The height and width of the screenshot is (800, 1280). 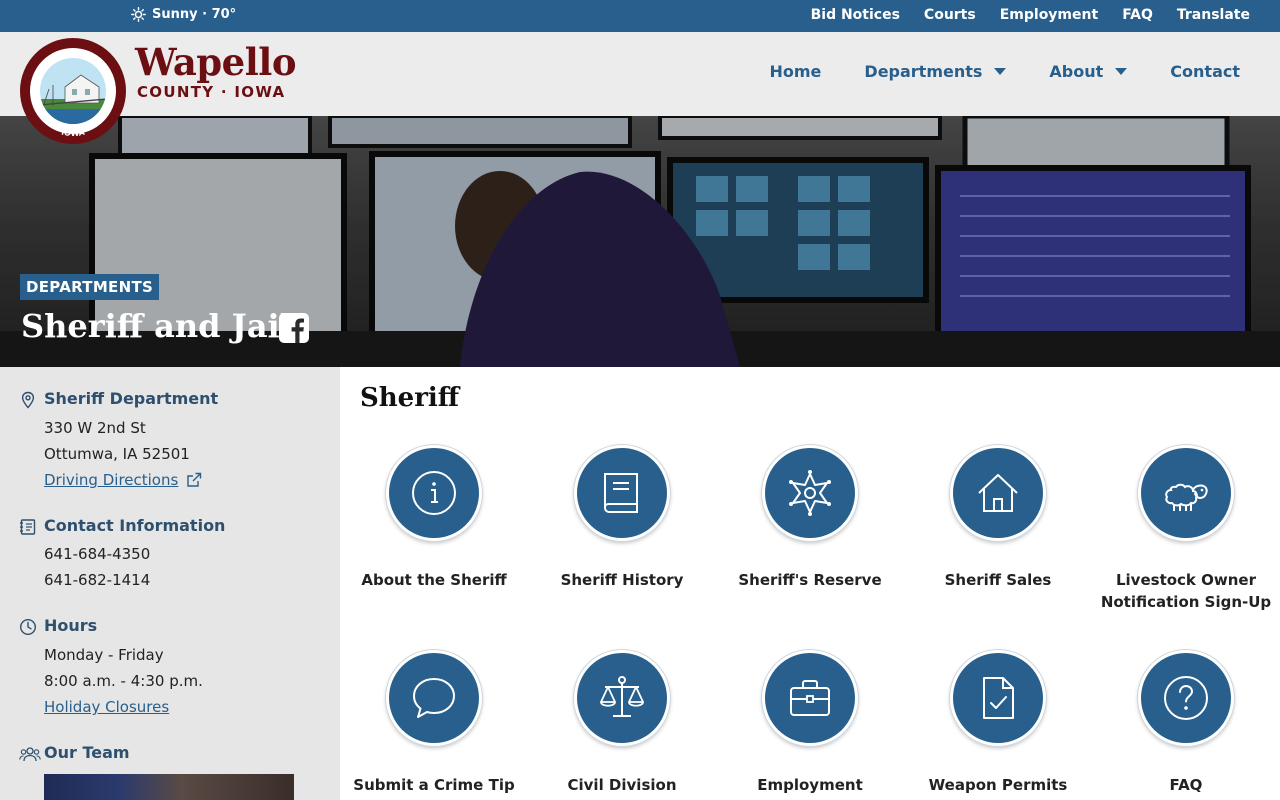 What do you see at coordinates (410, 398) in the screenshot?
I see `section-title: Sheriff` at bounding box center [410, 398].